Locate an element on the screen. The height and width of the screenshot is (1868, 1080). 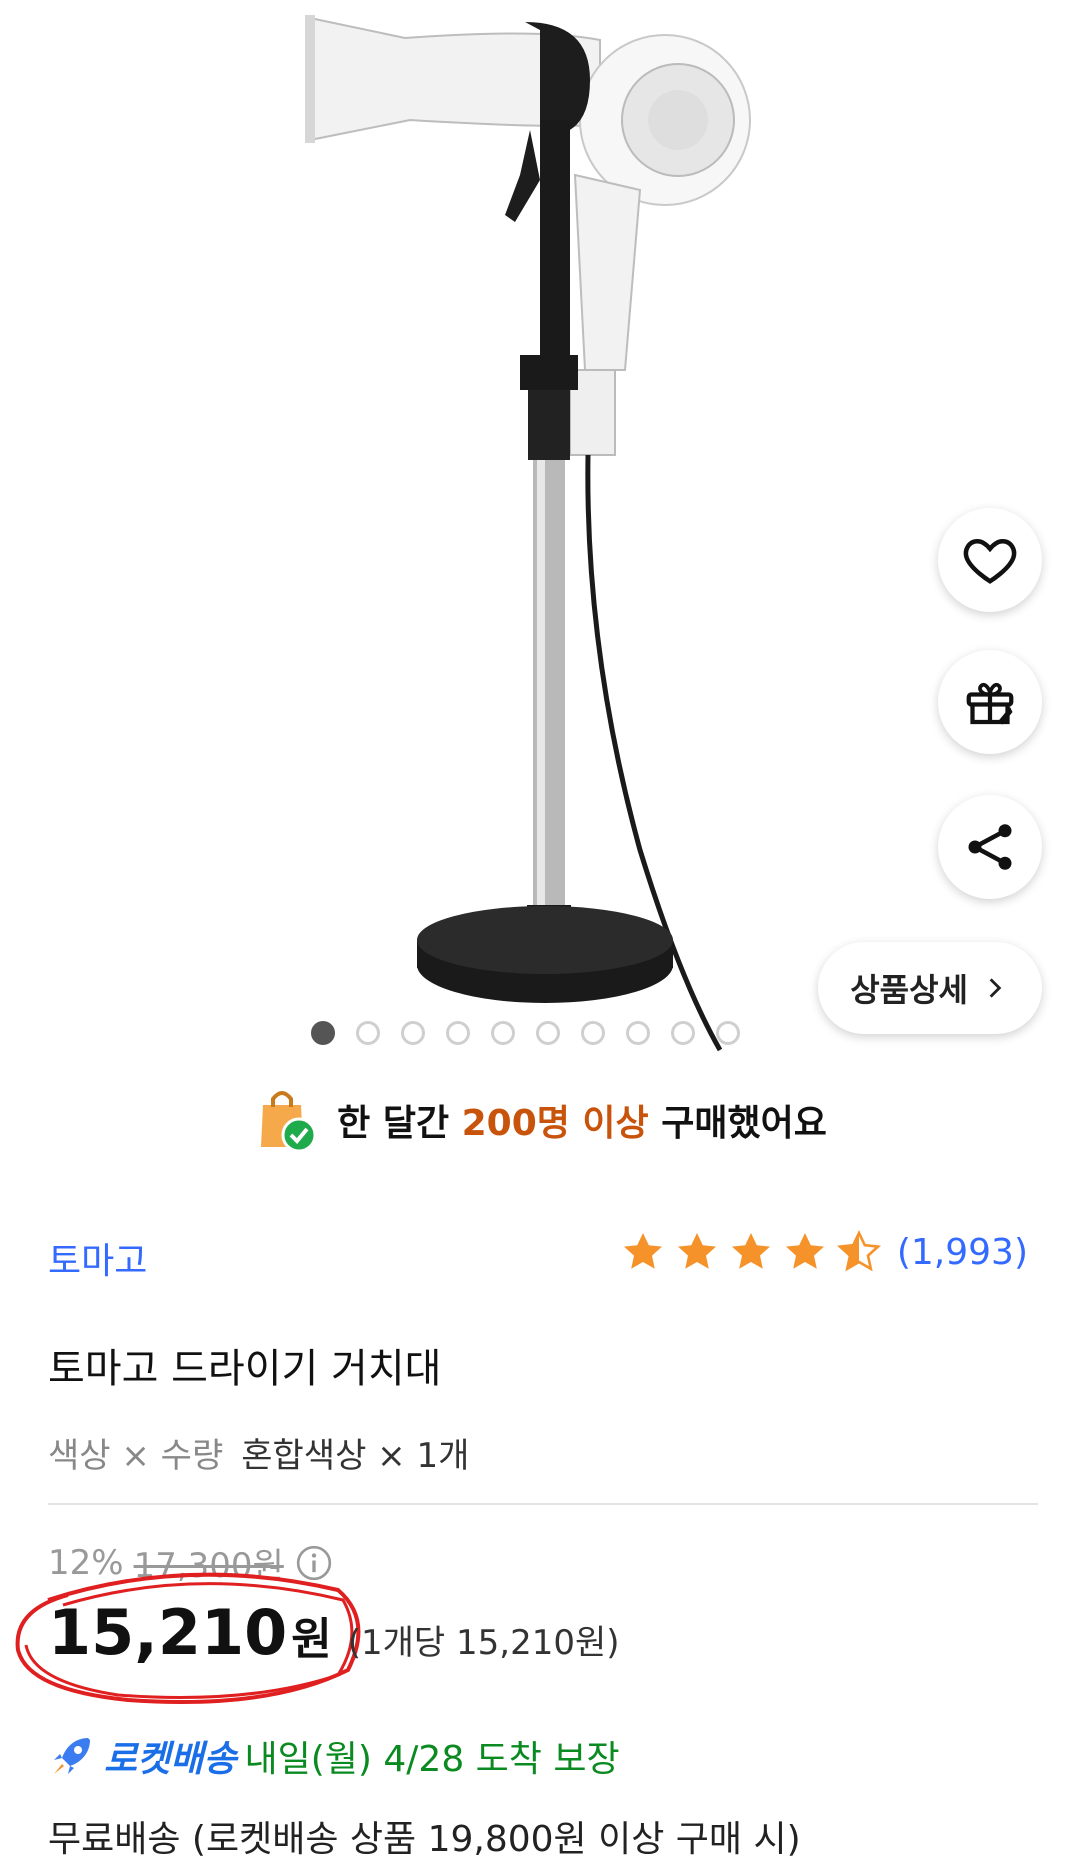
purchase-count-suffix: 구매했어요 is located at coordinates (744, 1123).